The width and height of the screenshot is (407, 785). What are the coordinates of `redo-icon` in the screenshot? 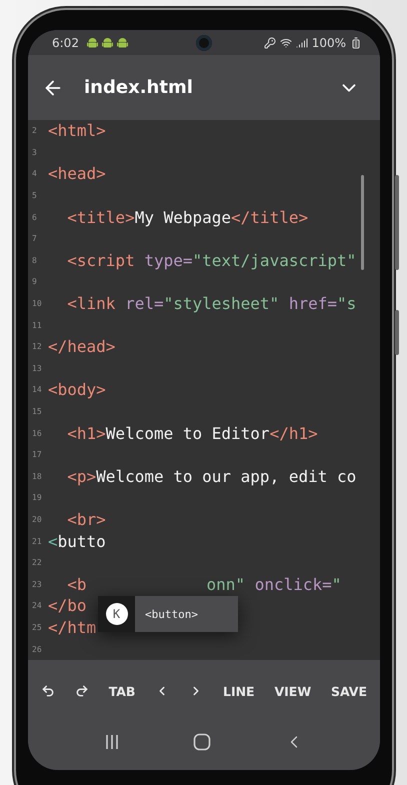 It's located at (81, 691).